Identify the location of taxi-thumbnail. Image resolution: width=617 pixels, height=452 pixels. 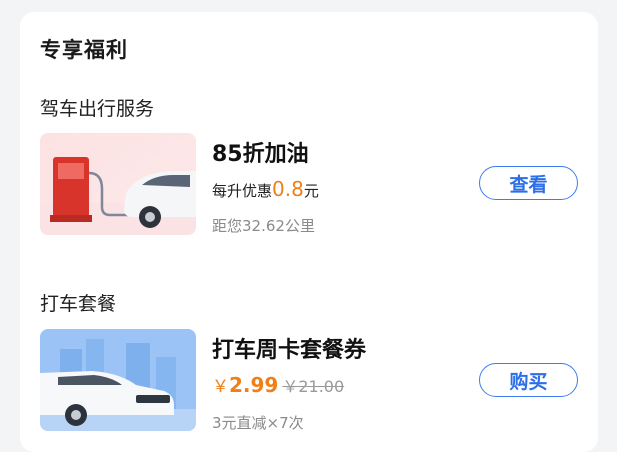
(118, 380).